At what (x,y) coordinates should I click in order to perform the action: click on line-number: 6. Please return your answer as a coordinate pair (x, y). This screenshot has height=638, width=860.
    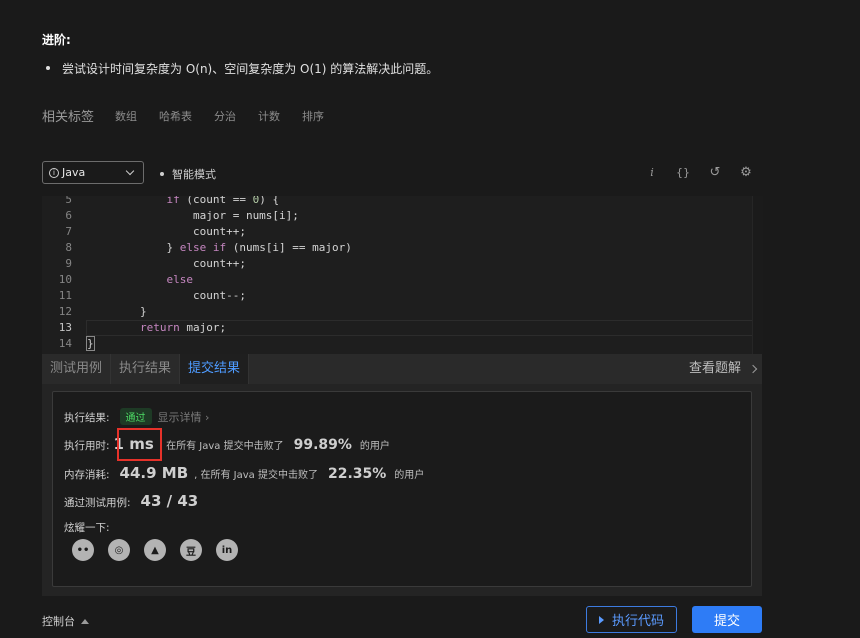
    Looking at the image, I should click on (68, 215).